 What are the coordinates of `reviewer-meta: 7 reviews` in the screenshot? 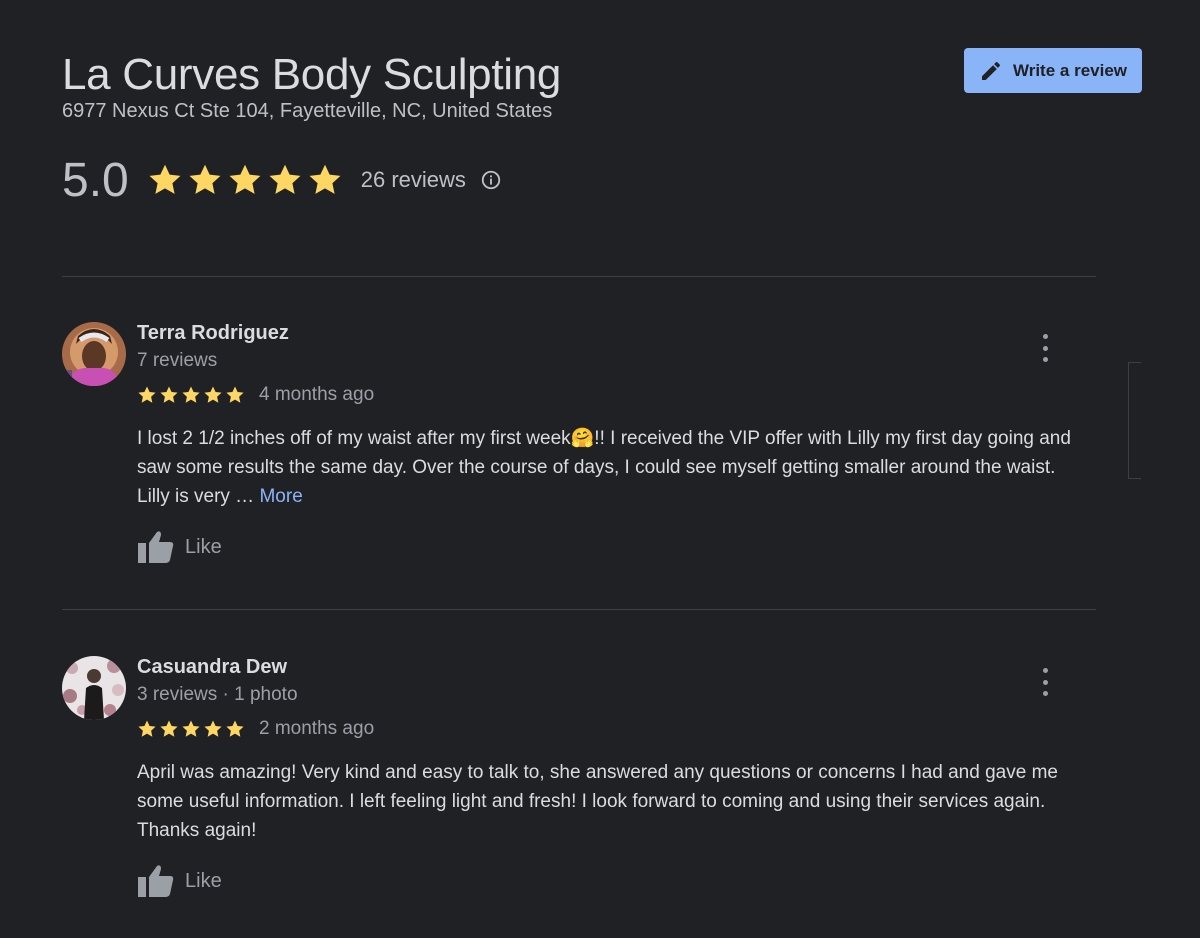 It's located at (177, 360).